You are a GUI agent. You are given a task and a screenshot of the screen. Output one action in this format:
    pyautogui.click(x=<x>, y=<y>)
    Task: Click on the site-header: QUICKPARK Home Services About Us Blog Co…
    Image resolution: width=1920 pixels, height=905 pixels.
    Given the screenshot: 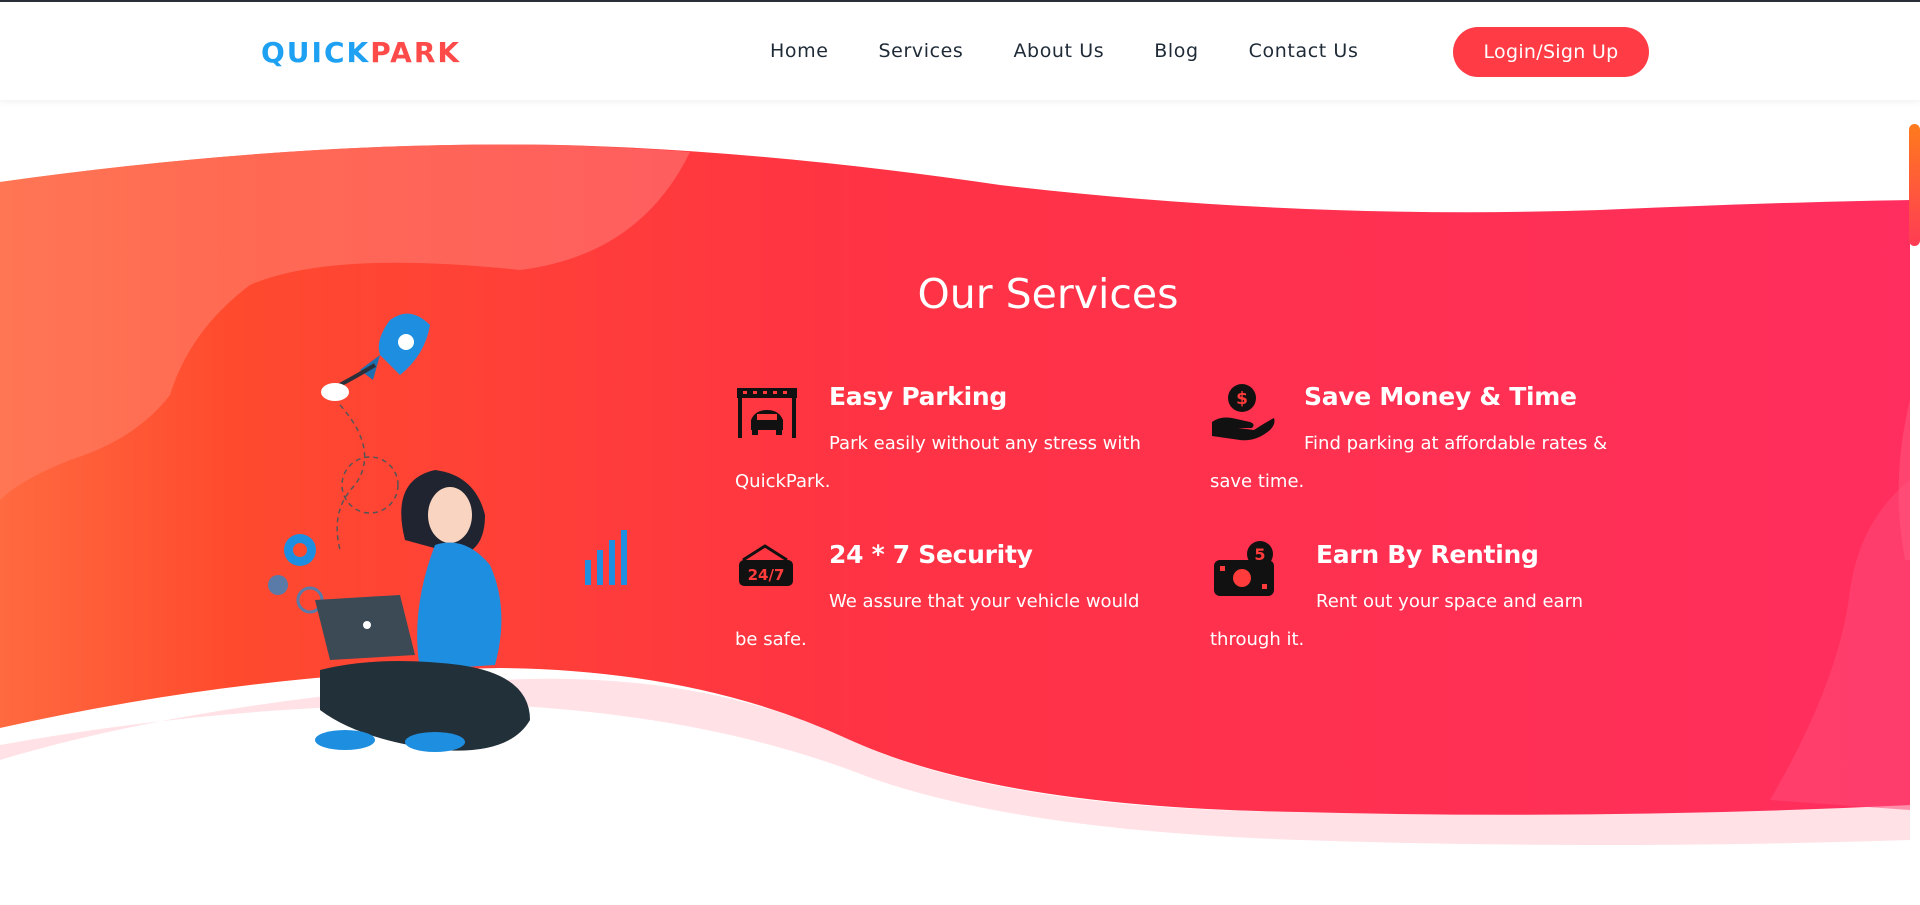 What is the action you would take?
    pyautogui.click(x=960, y=51)
    